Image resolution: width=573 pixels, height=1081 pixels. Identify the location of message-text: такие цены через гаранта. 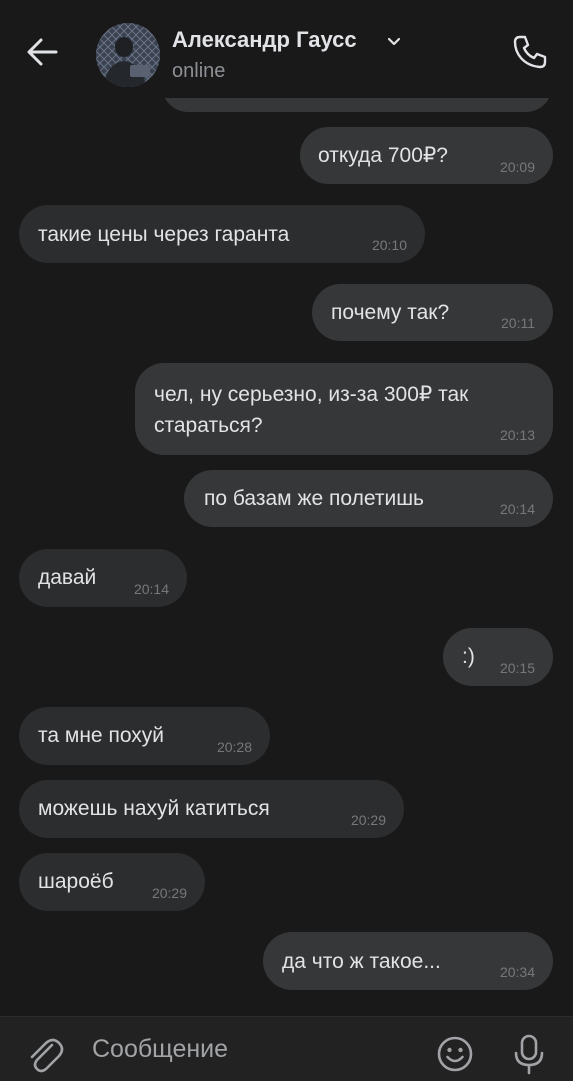
(164, 234).